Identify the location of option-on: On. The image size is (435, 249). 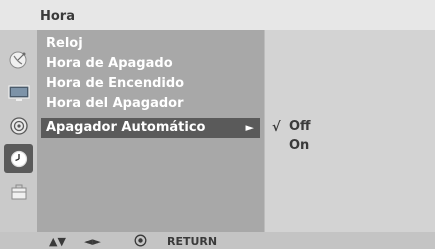
(299, 145).